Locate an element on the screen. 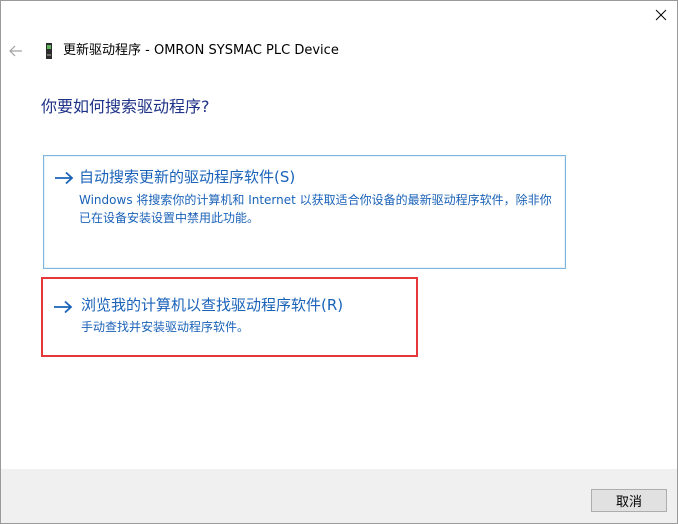 Image resolution: width=678 pixels, height=524 pixels. close-icon is located at coordinates (660, 15).